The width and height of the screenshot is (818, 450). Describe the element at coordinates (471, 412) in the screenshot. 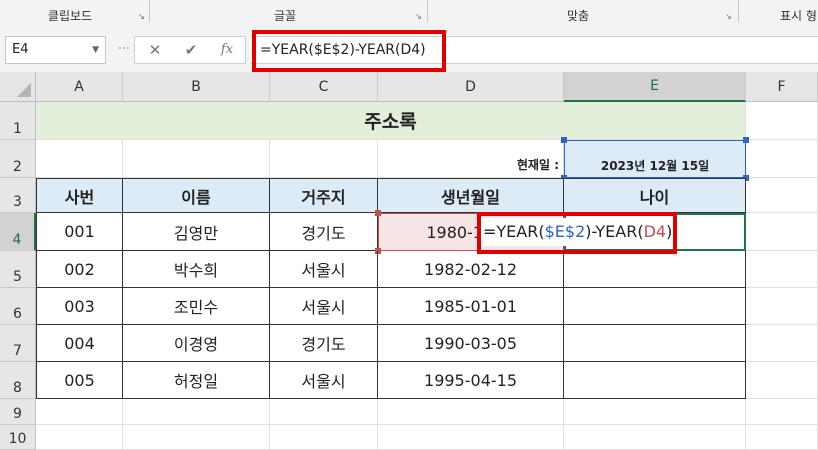

I see `cell-d9` at that location.